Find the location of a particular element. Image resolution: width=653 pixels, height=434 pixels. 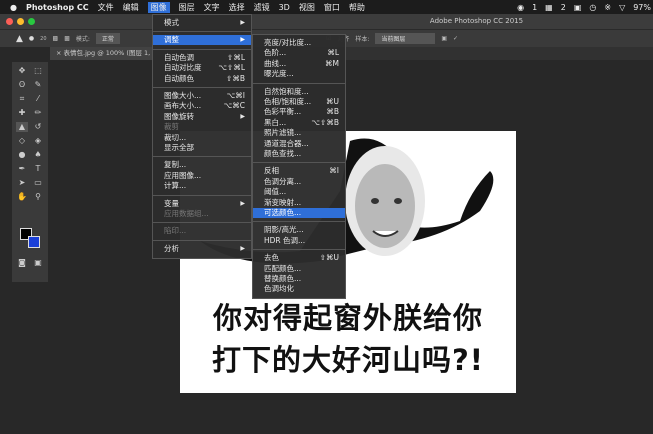

menu-item-5: 自动对比度 ⌥⇧⌘L is located at coordinates (202, 68).